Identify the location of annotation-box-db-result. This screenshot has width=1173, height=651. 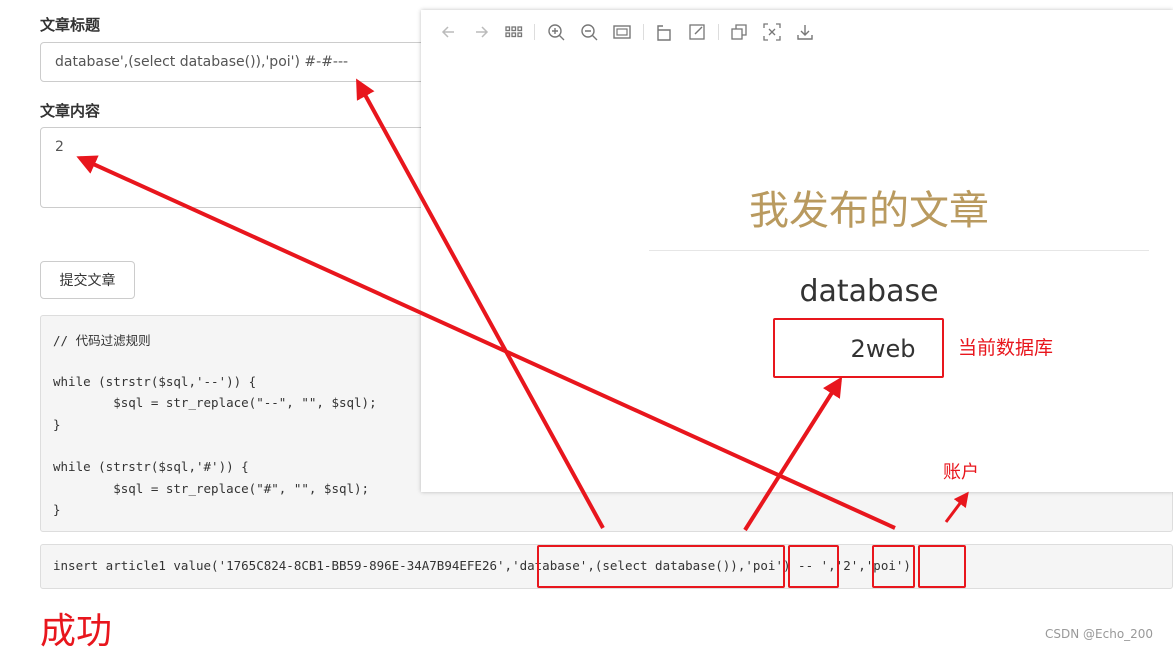
(858, 348).